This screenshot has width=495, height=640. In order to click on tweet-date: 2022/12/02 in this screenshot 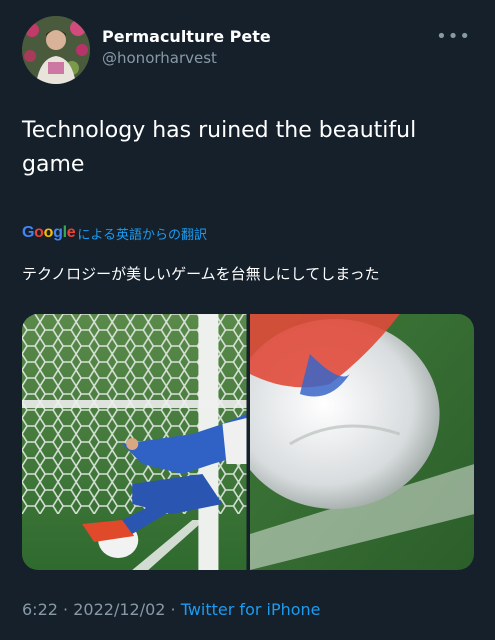, I will do `click(119, 609)`.